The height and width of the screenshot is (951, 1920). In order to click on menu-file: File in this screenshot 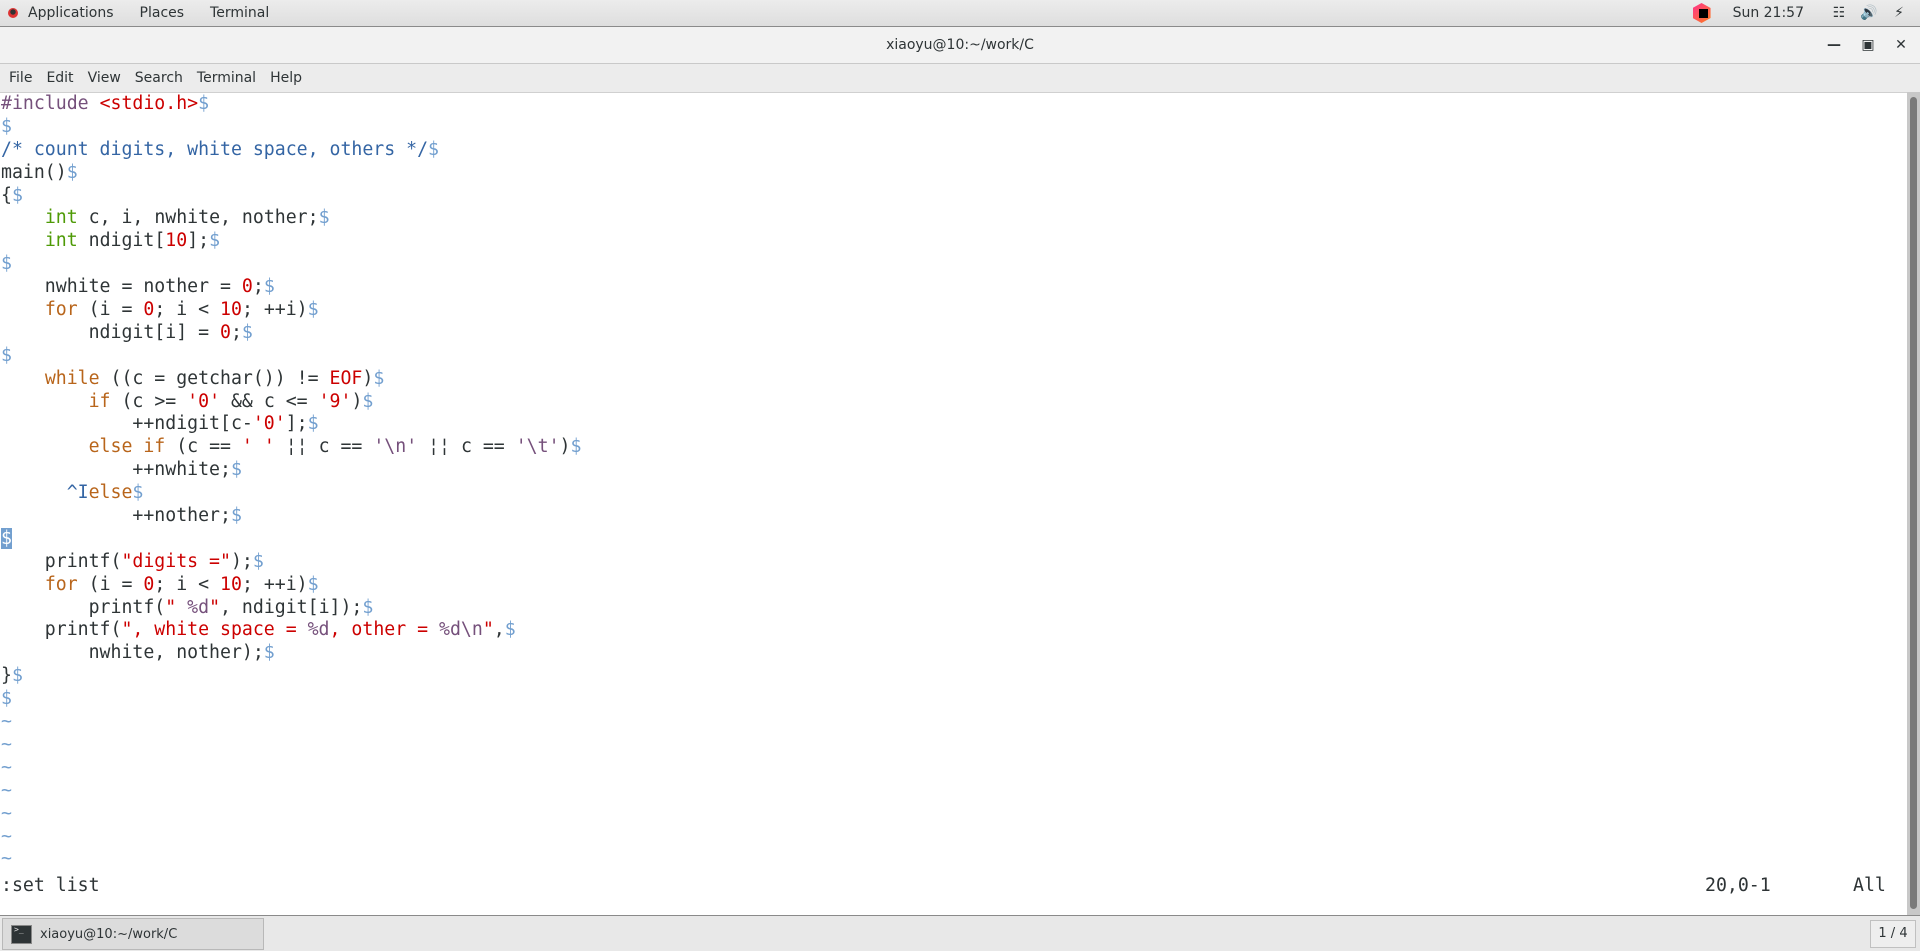, I will do `click(20, 78)`.